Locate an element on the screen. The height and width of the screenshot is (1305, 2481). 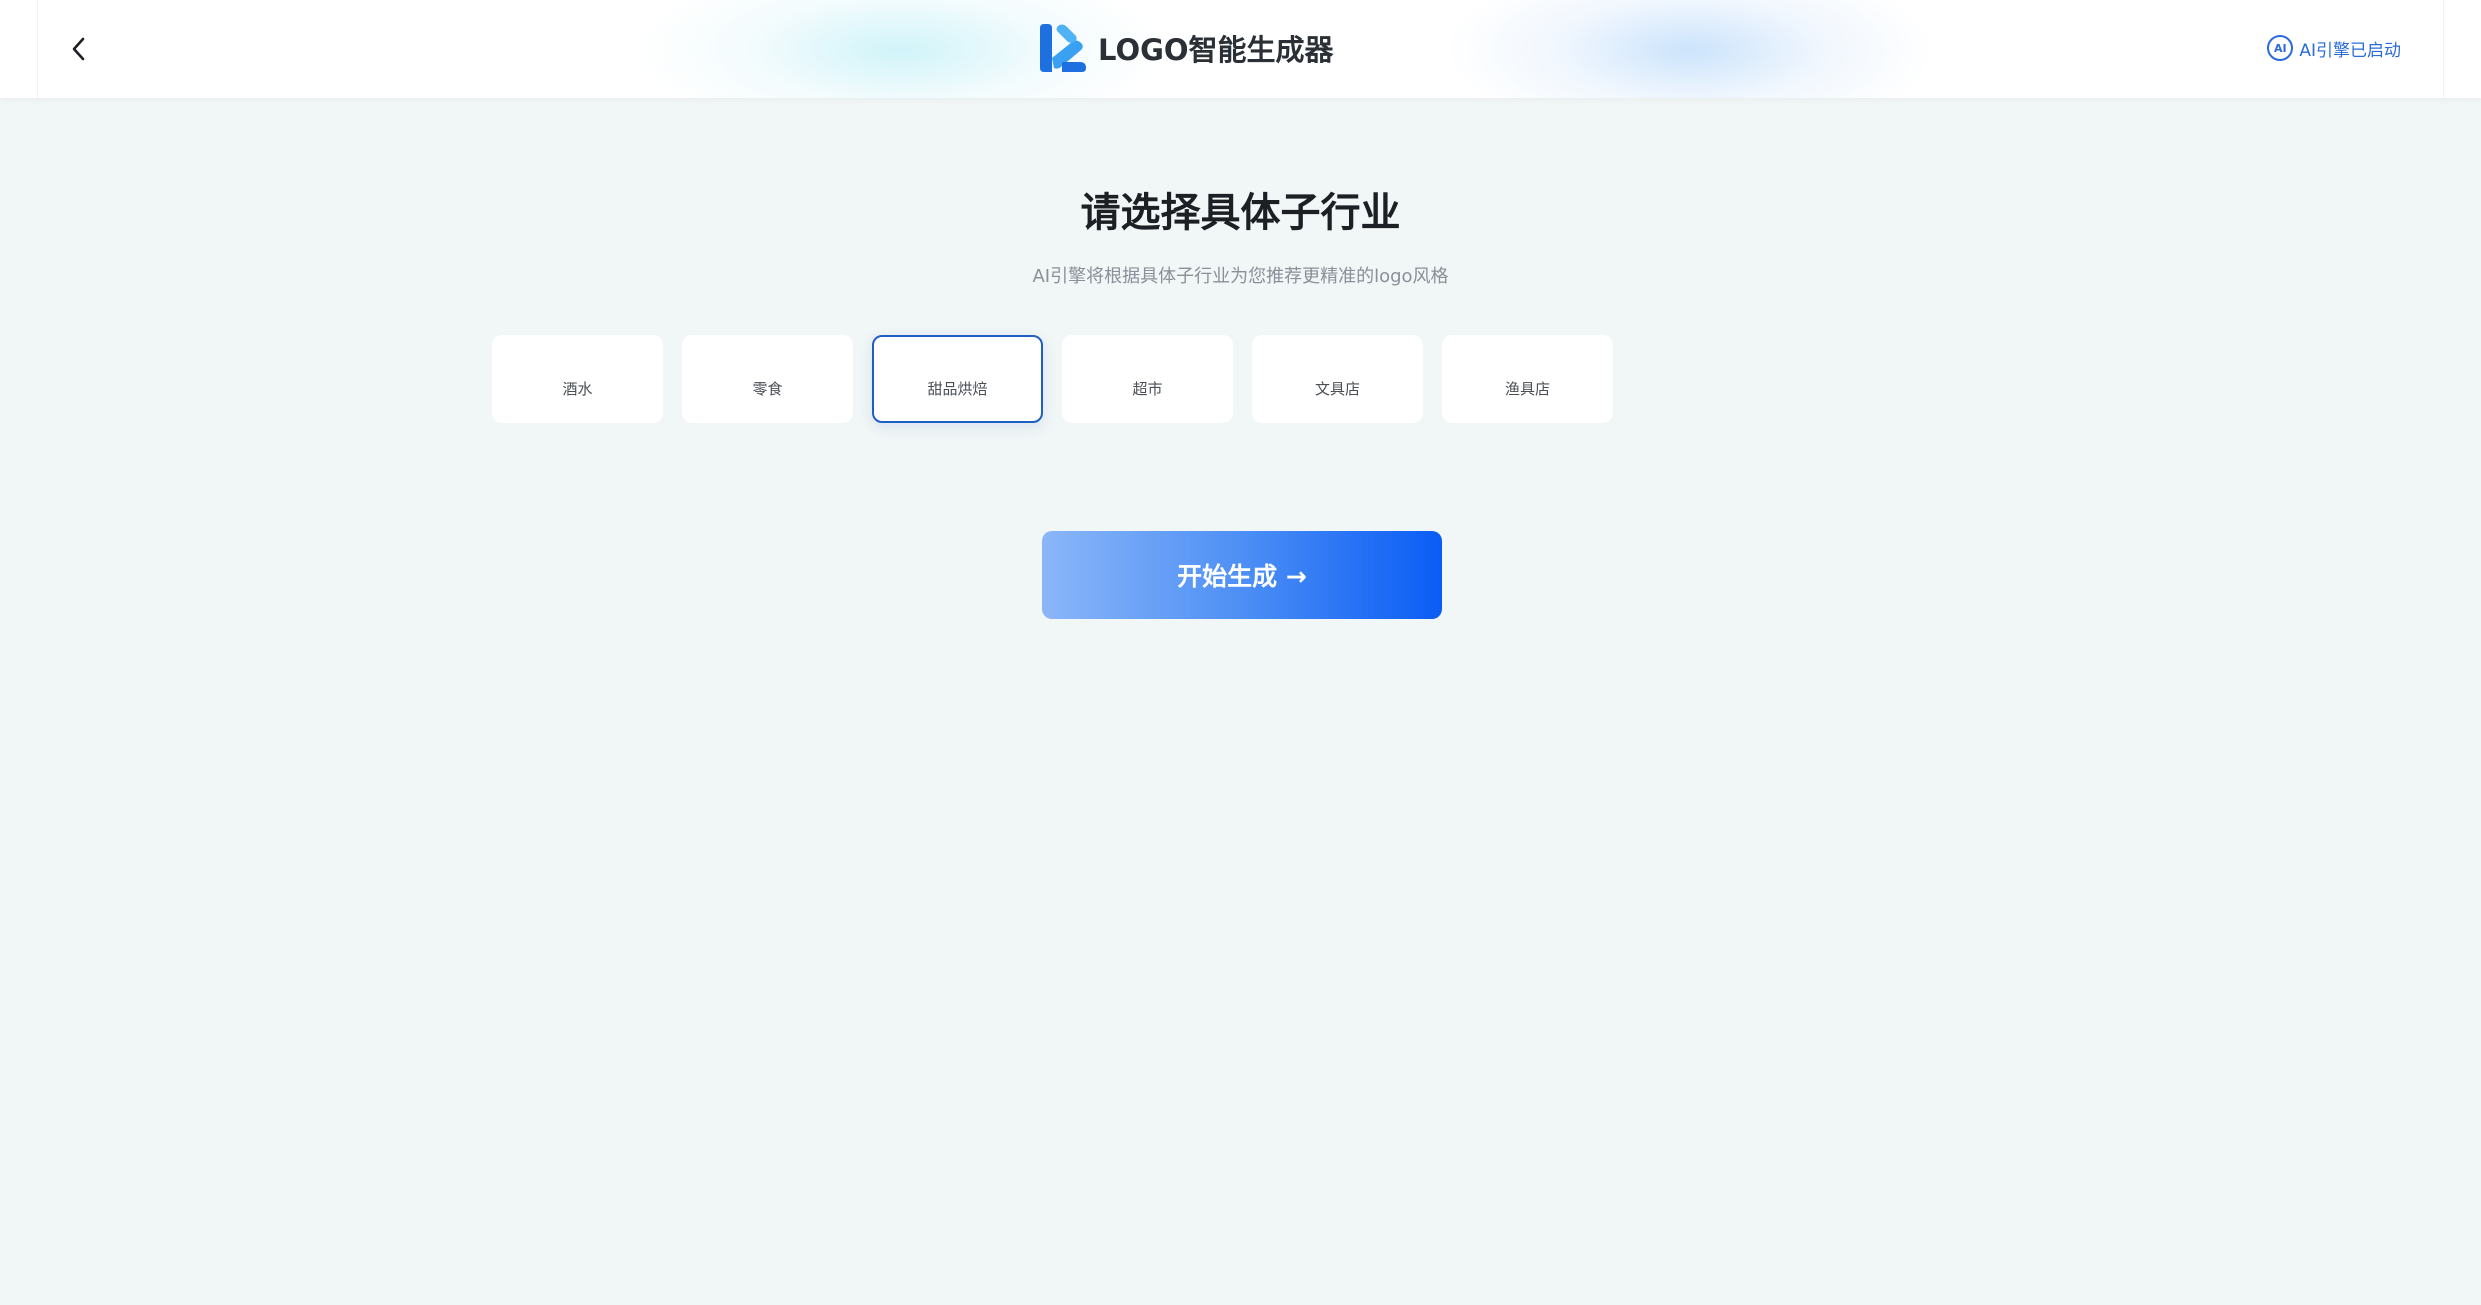
page-title: 请选择具体子行业 is located at coordinates (1240, 213).